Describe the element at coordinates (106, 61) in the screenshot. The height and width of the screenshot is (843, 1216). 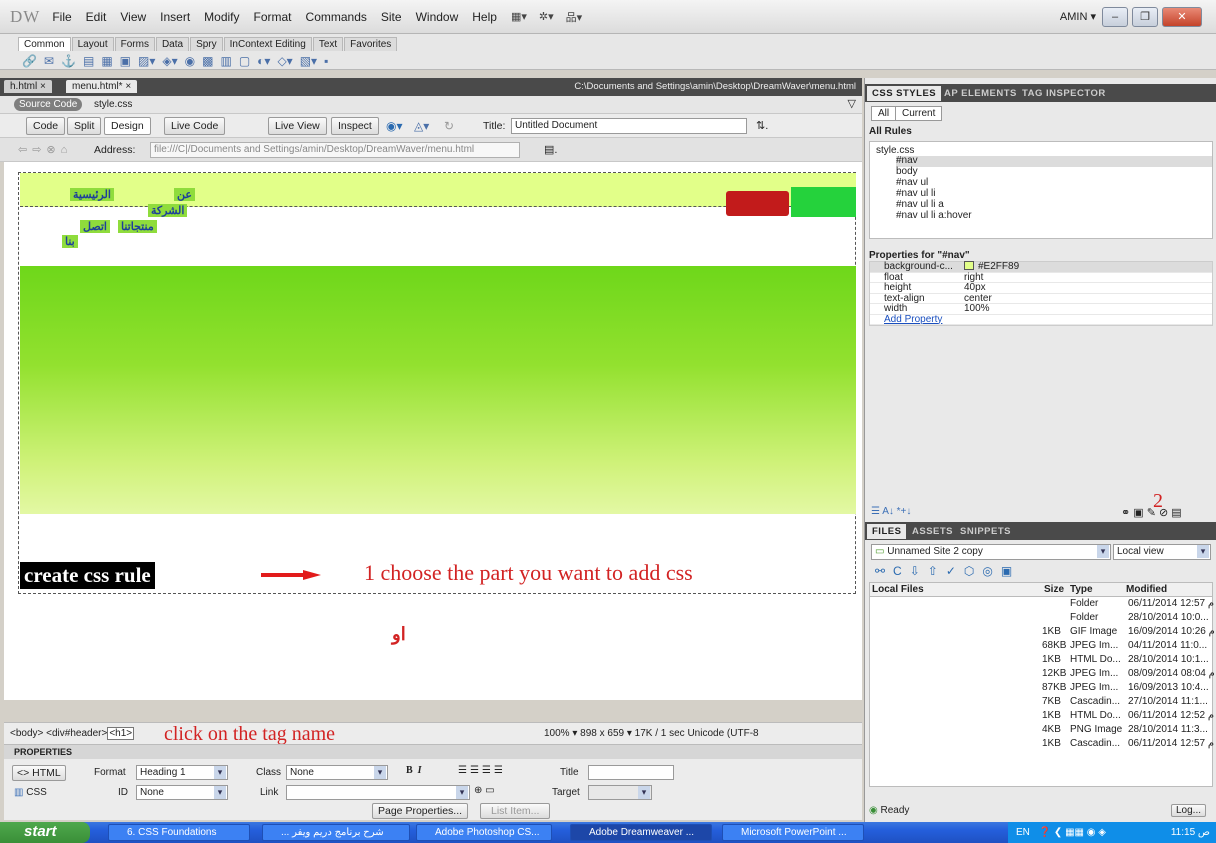
I see `table-icon: ▦` at that location.